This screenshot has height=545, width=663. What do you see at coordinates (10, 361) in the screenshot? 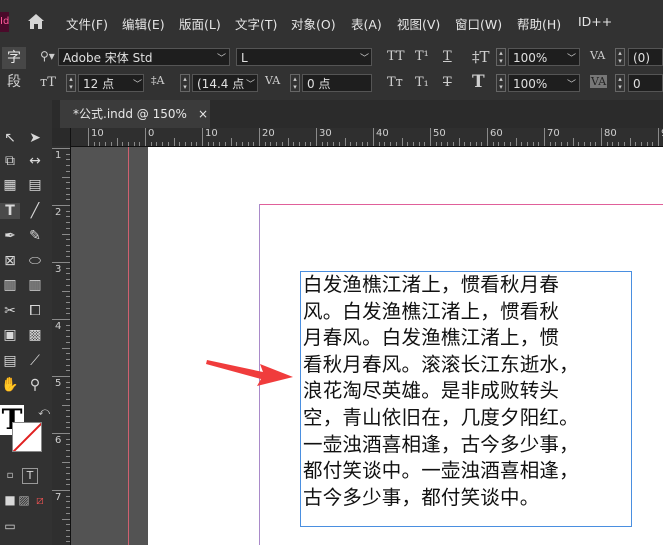
I see `note-tool-icon: ▤` at bounding box center [10, 361].